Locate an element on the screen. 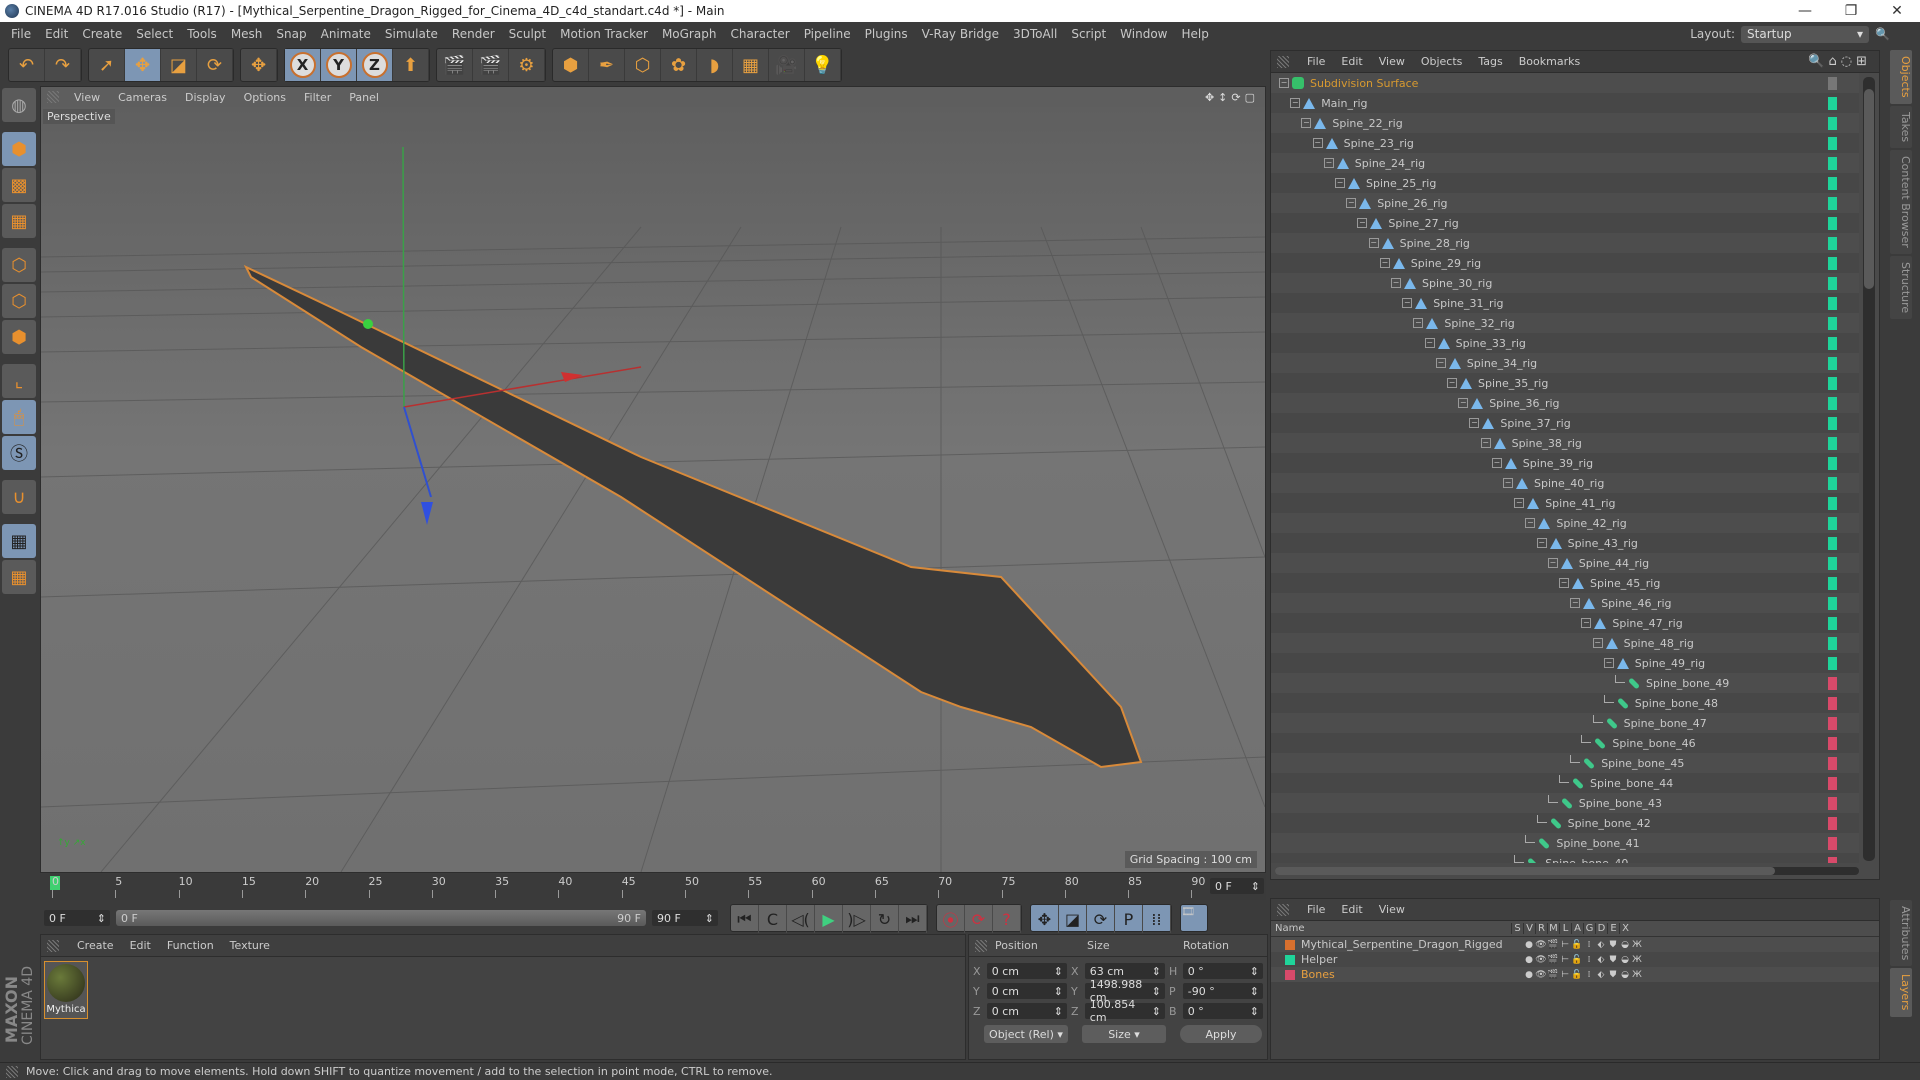  object-row: − Spine_37_rig is located at coordinates (1565, 423).